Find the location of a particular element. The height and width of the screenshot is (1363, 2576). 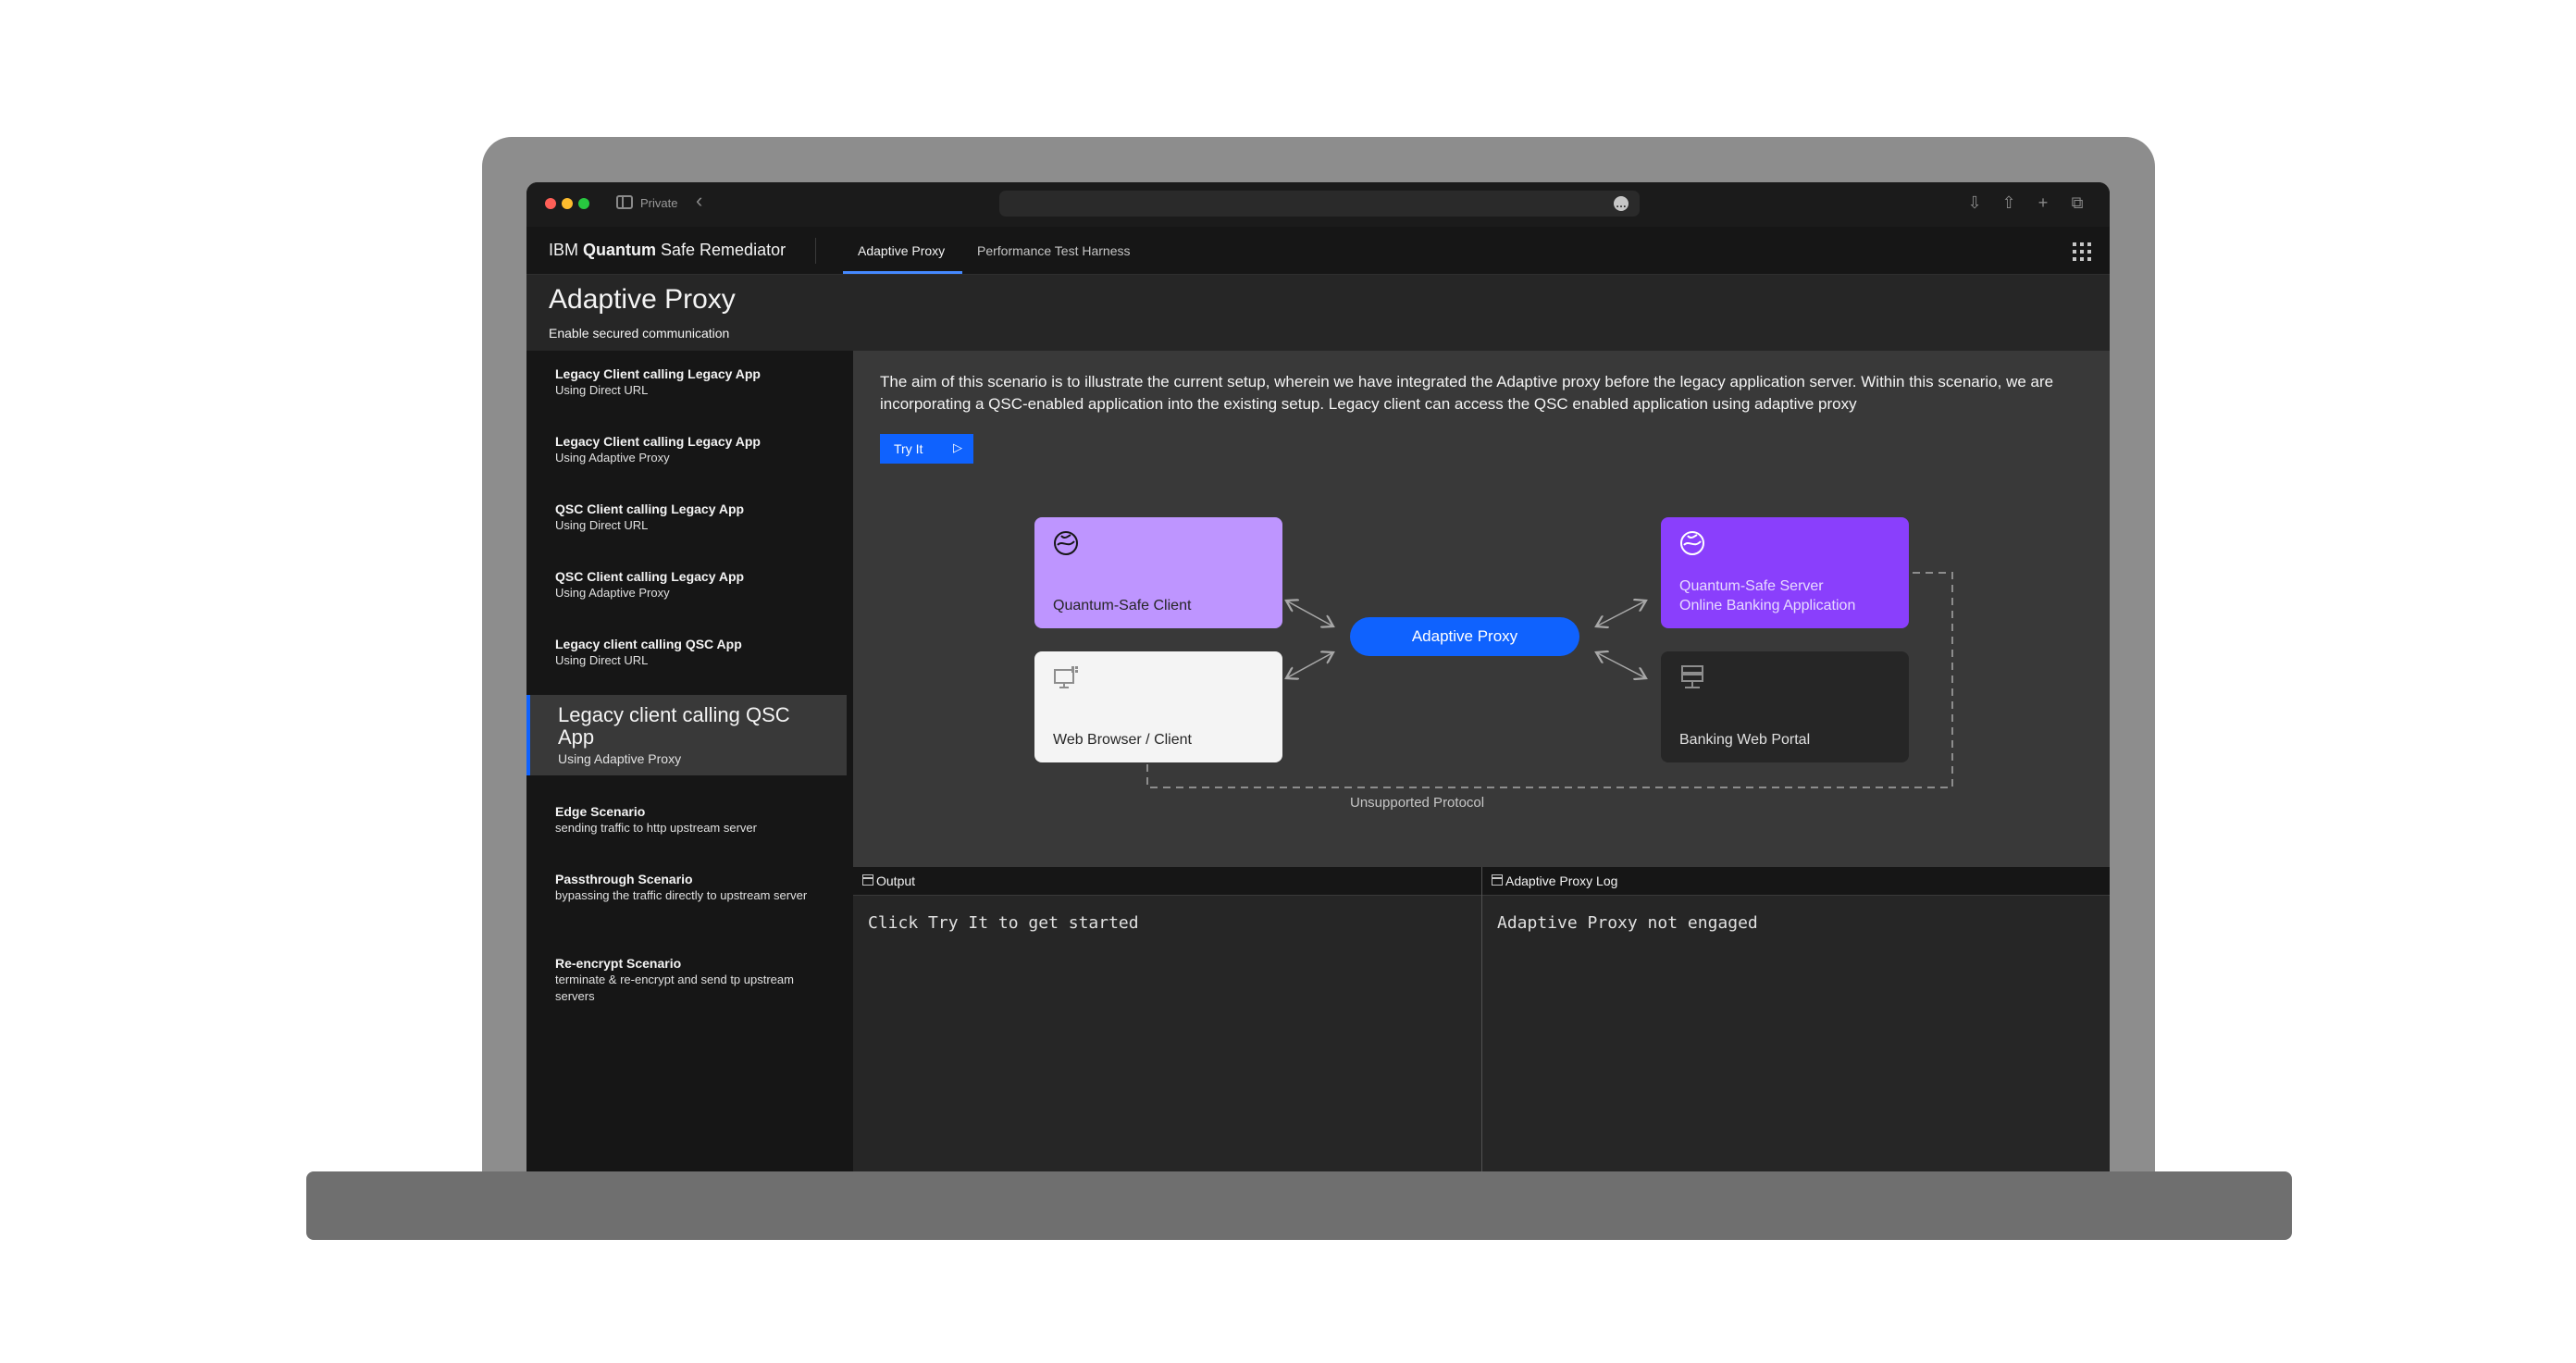

arrow-proxy-qs-server is located at coordinates (1621, 613).